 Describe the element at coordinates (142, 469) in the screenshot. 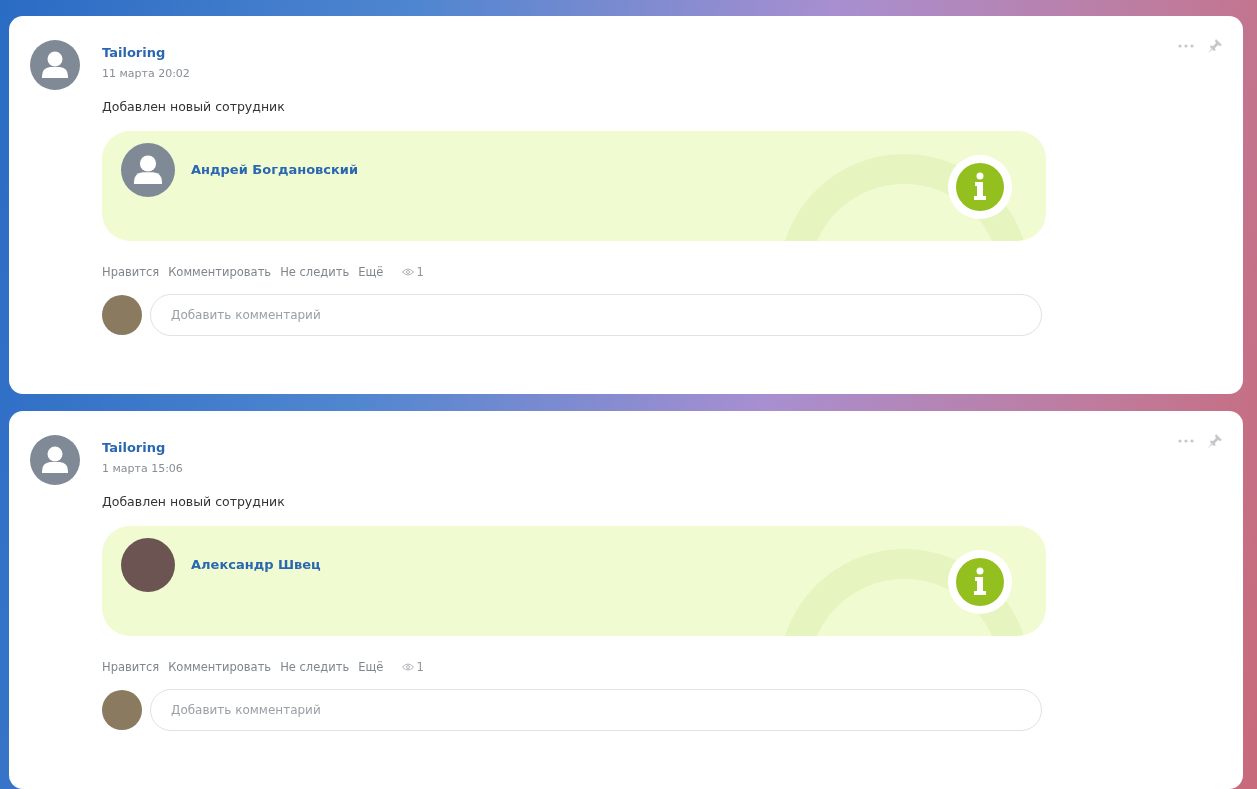

I see `post-date: 1 марта 15:06` at that location.